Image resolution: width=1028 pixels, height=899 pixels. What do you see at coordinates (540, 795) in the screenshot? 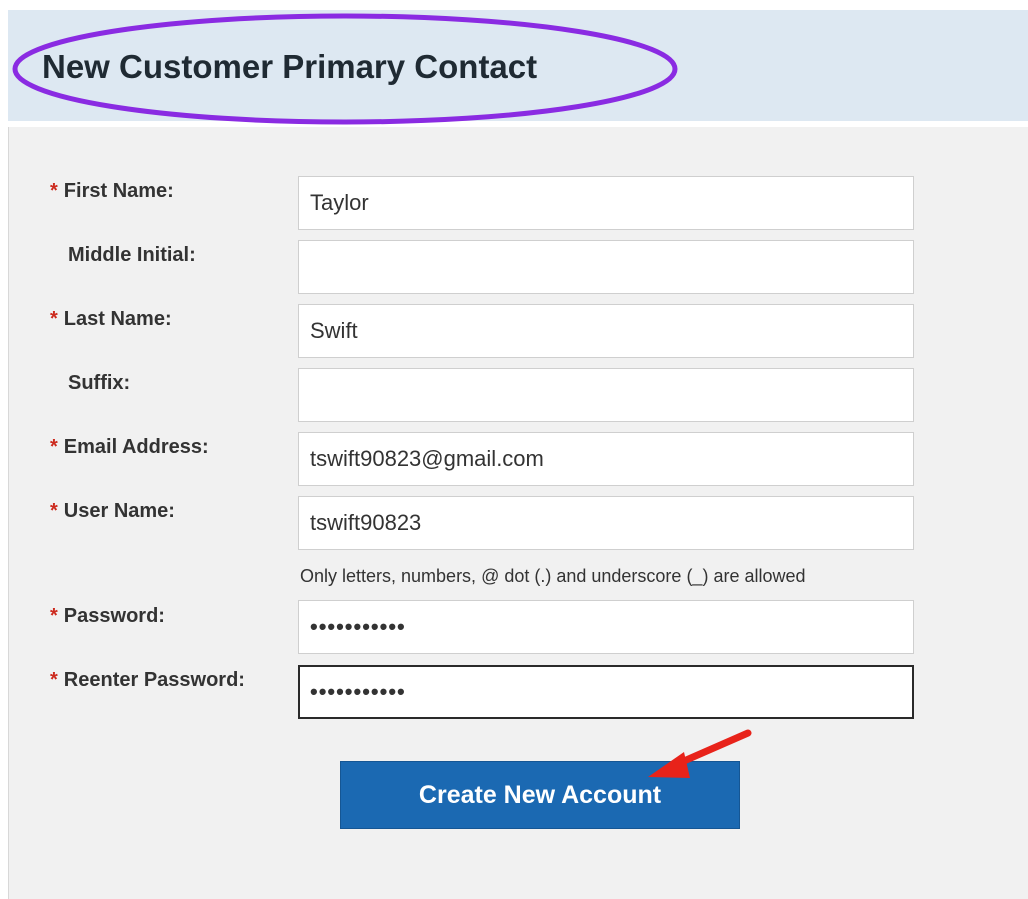
I see `create-account-button: Create New Account` at bounding box center [540, 795].